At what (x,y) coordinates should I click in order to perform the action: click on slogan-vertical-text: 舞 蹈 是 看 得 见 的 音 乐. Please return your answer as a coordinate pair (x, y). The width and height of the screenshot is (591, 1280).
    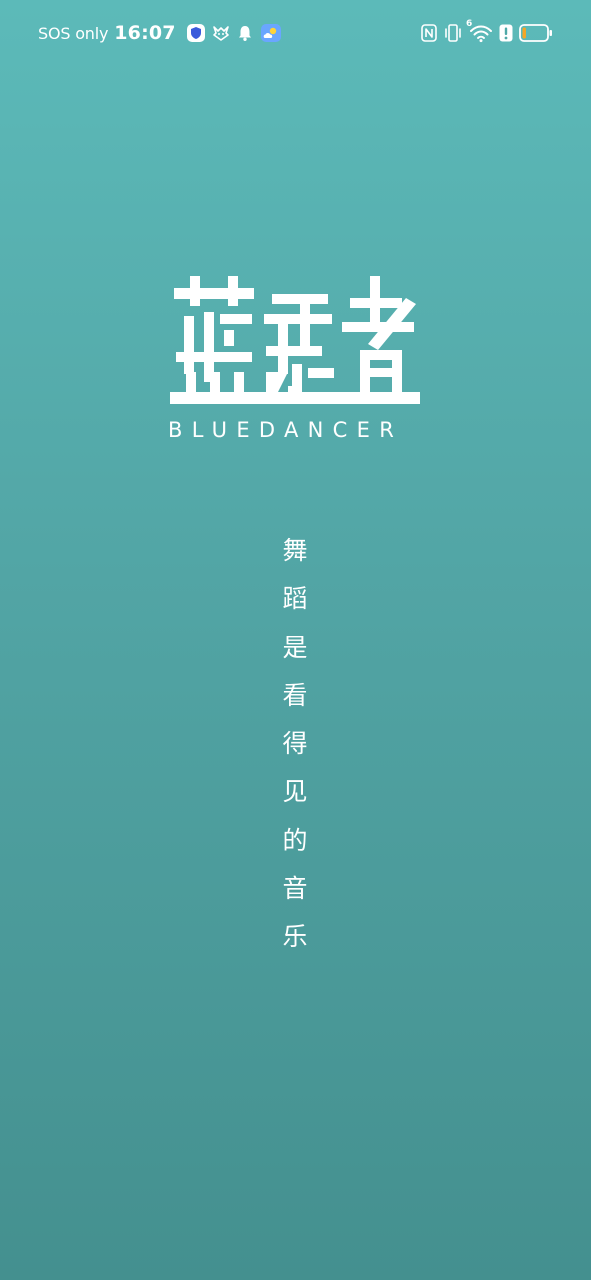
    Looking at the image, I should click on (295, 744).